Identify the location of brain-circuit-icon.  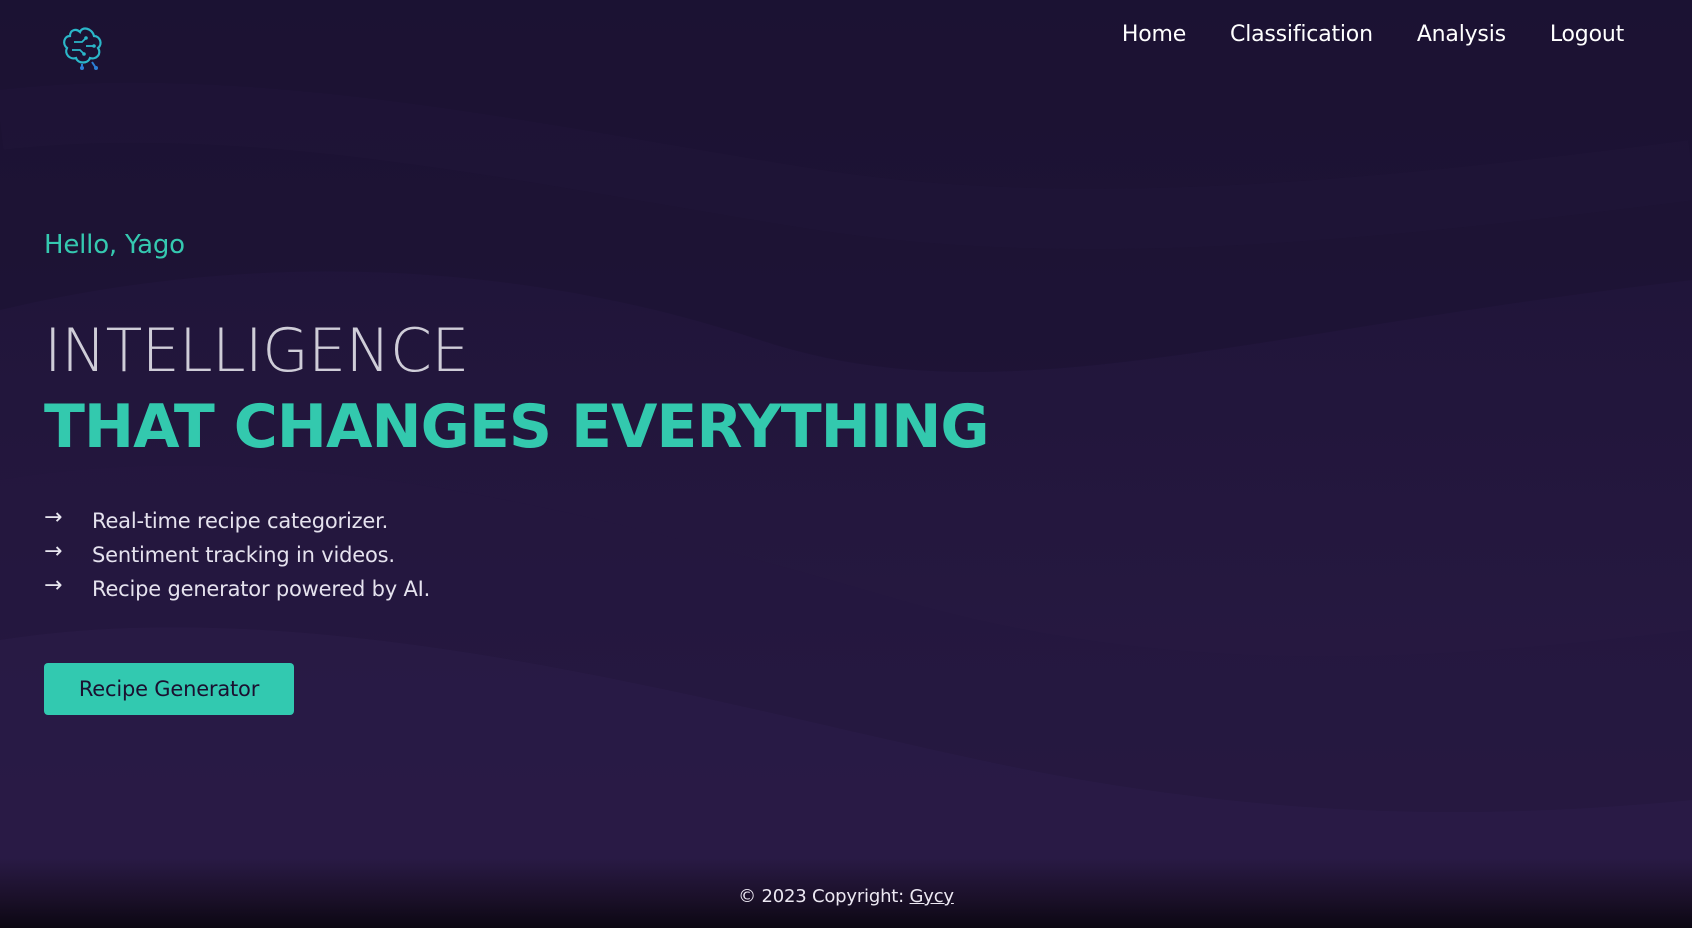
(82, 44).